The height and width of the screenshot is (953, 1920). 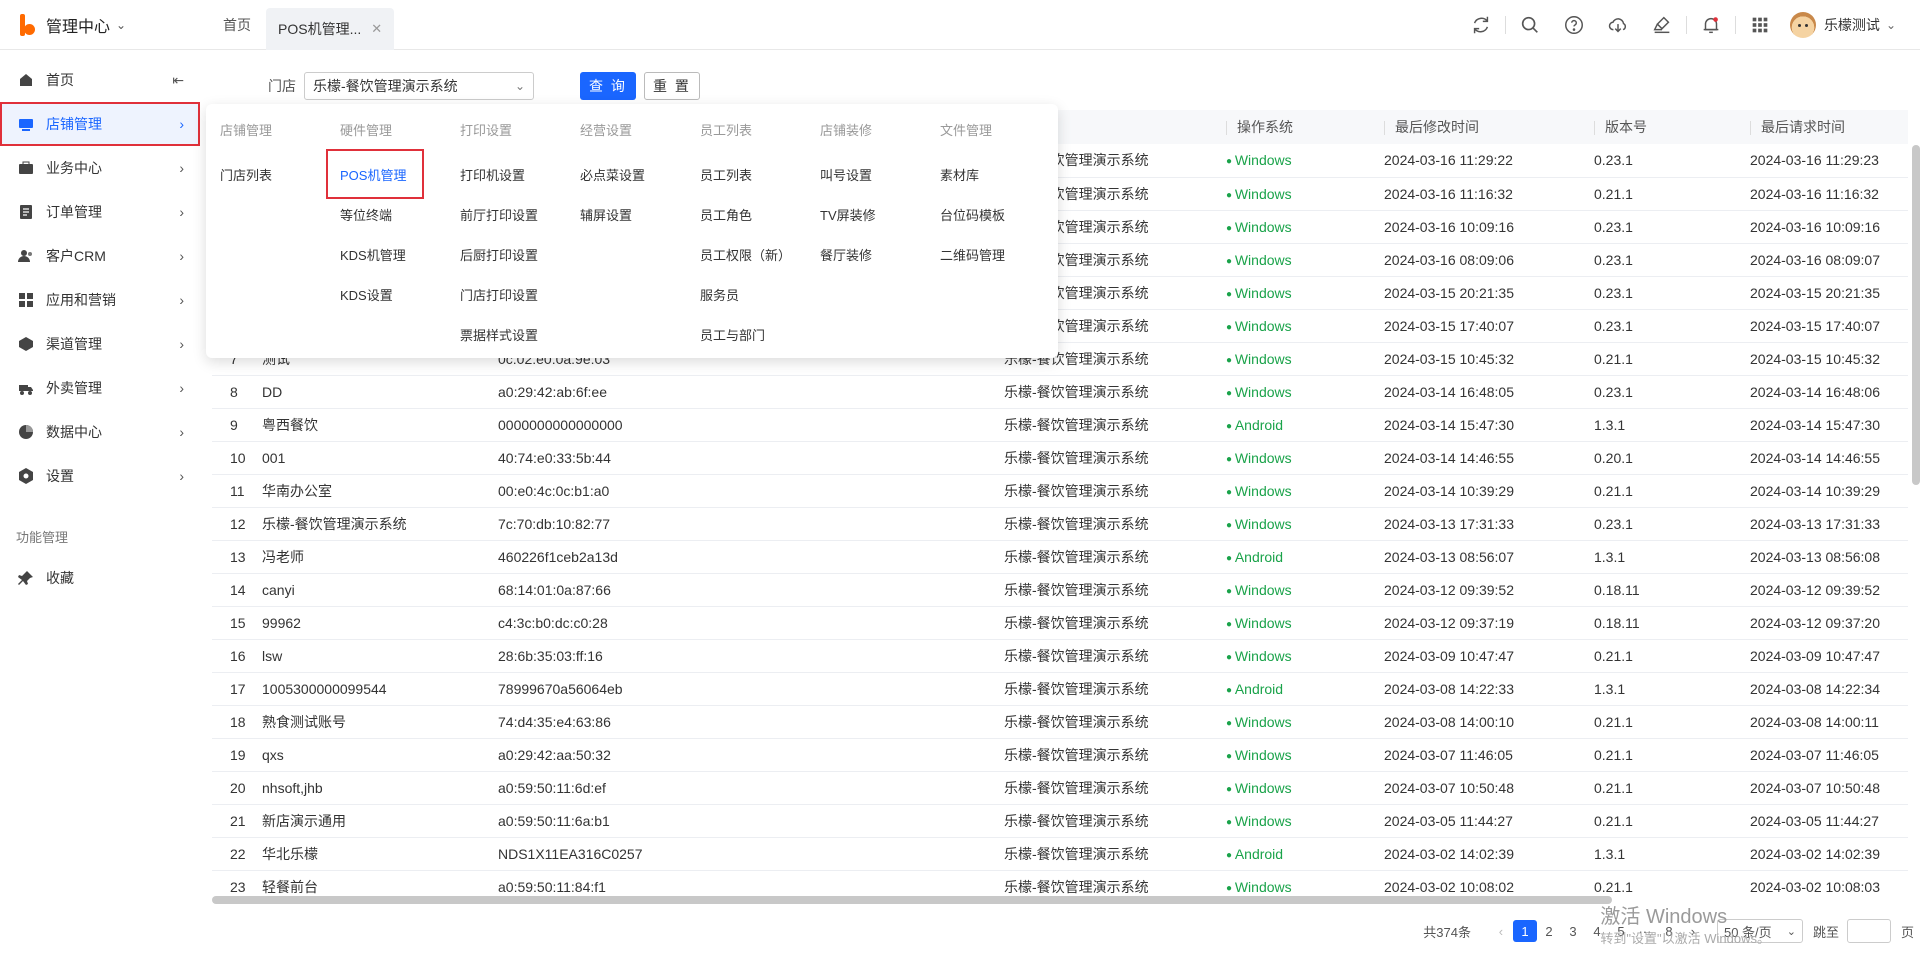 I want to click on close-icon: ✕, so click(x=376, y=29).